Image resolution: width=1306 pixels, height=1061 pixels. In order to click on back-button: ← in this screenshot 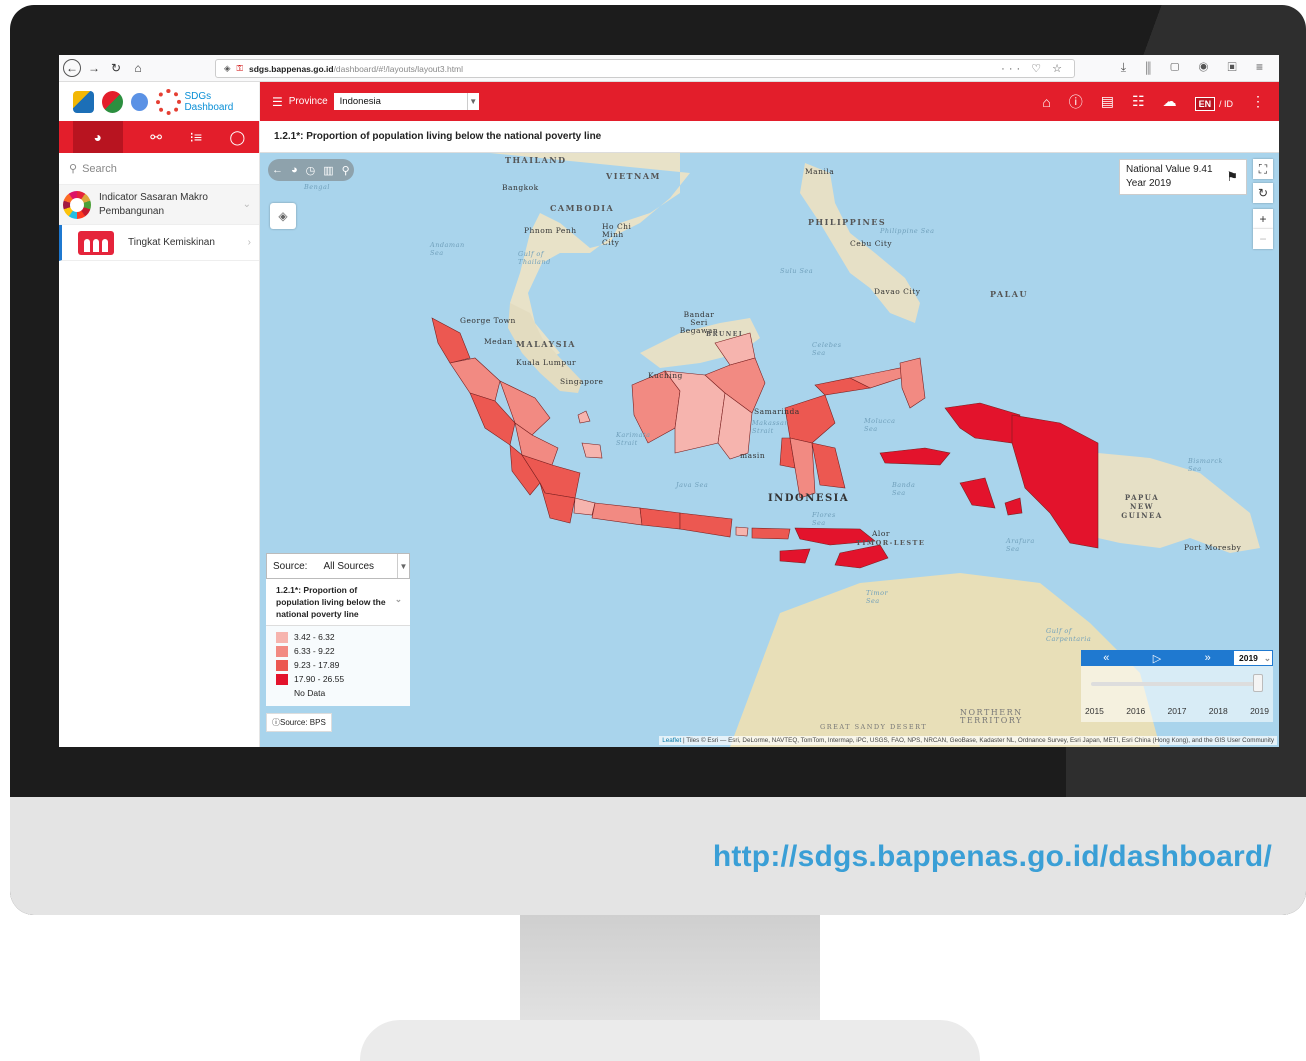, I will do `click(72, 68)`.